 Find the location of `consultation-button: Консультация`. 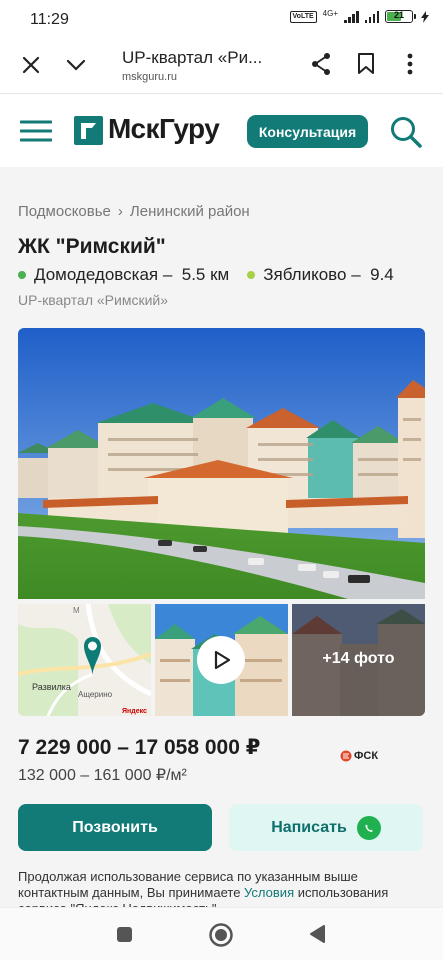

consultation-button: Консультация is located at coordinates (307, 131).